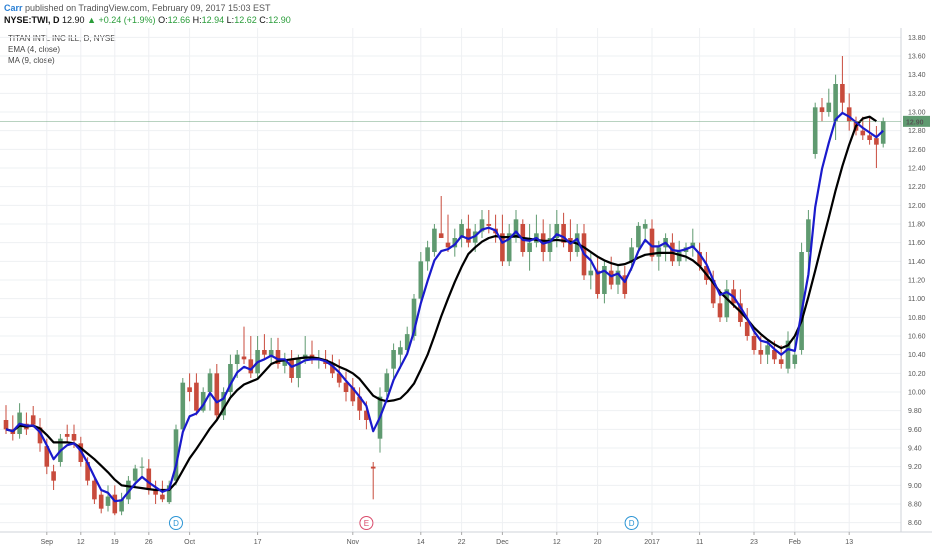 This screenshot has width=932, height=550. I want to click on x-tick-label: 13, so click(849, 542).